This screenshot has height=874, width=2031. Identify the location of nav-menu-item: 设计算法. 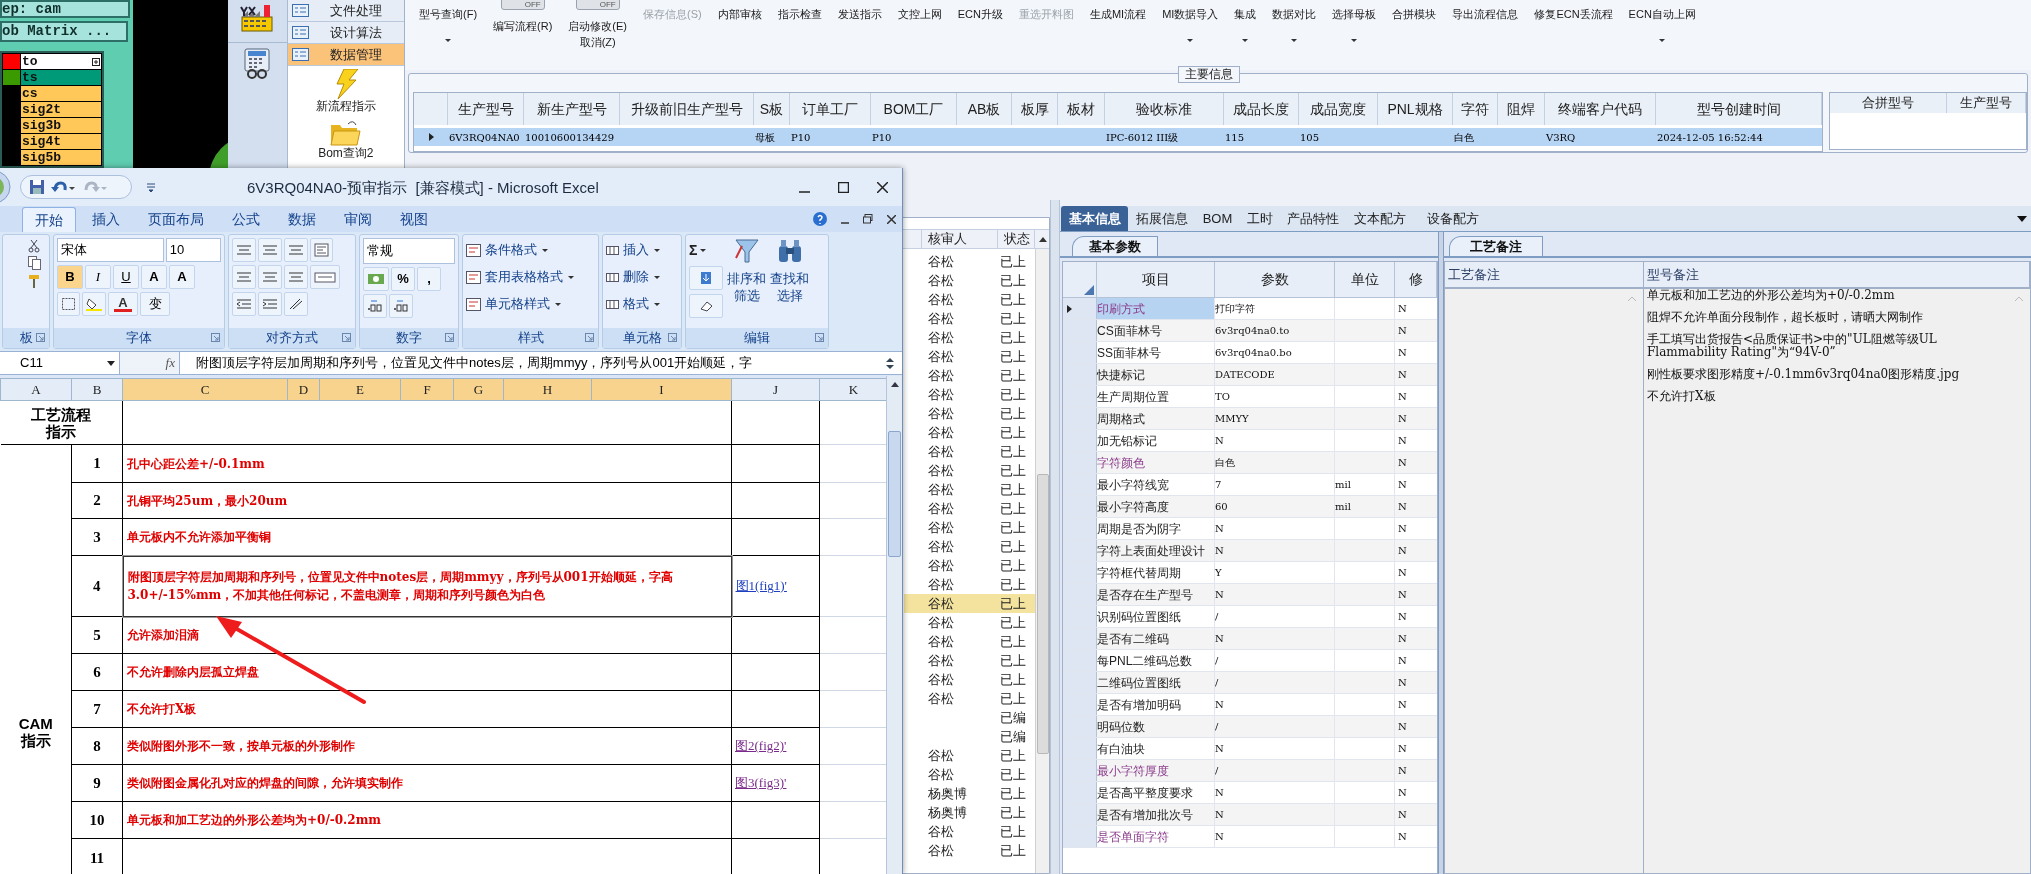
(345, 33).